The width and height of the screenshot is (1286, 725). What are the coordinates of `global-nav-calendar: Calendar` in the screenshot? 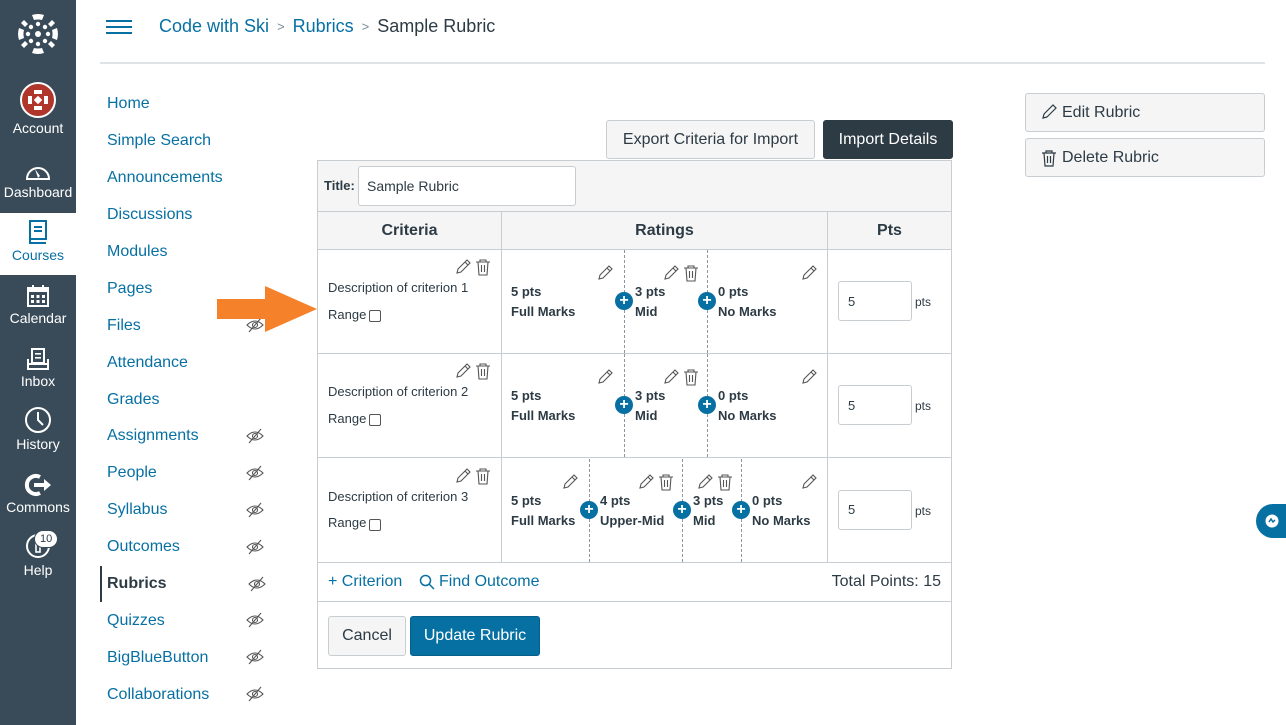 It's located at (38, 307).